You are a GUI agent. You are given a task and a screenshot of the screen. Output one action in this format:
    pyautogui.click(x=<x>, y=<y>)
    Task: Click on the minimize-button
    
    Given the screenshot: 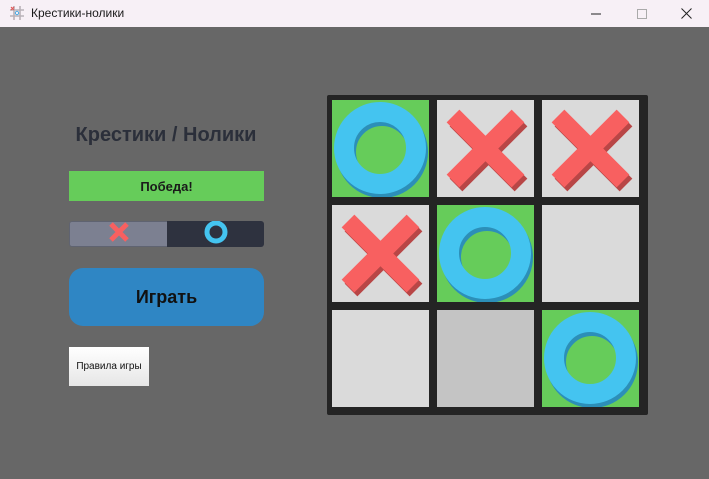 What is the action you would take?
    pyautogui.click(x=596, y=13)
    